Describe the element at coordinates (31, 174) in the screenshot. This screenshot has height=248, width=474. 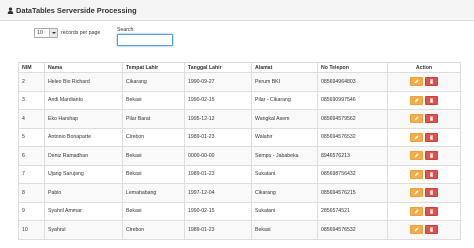
I see `table-cell: 7` at that location.